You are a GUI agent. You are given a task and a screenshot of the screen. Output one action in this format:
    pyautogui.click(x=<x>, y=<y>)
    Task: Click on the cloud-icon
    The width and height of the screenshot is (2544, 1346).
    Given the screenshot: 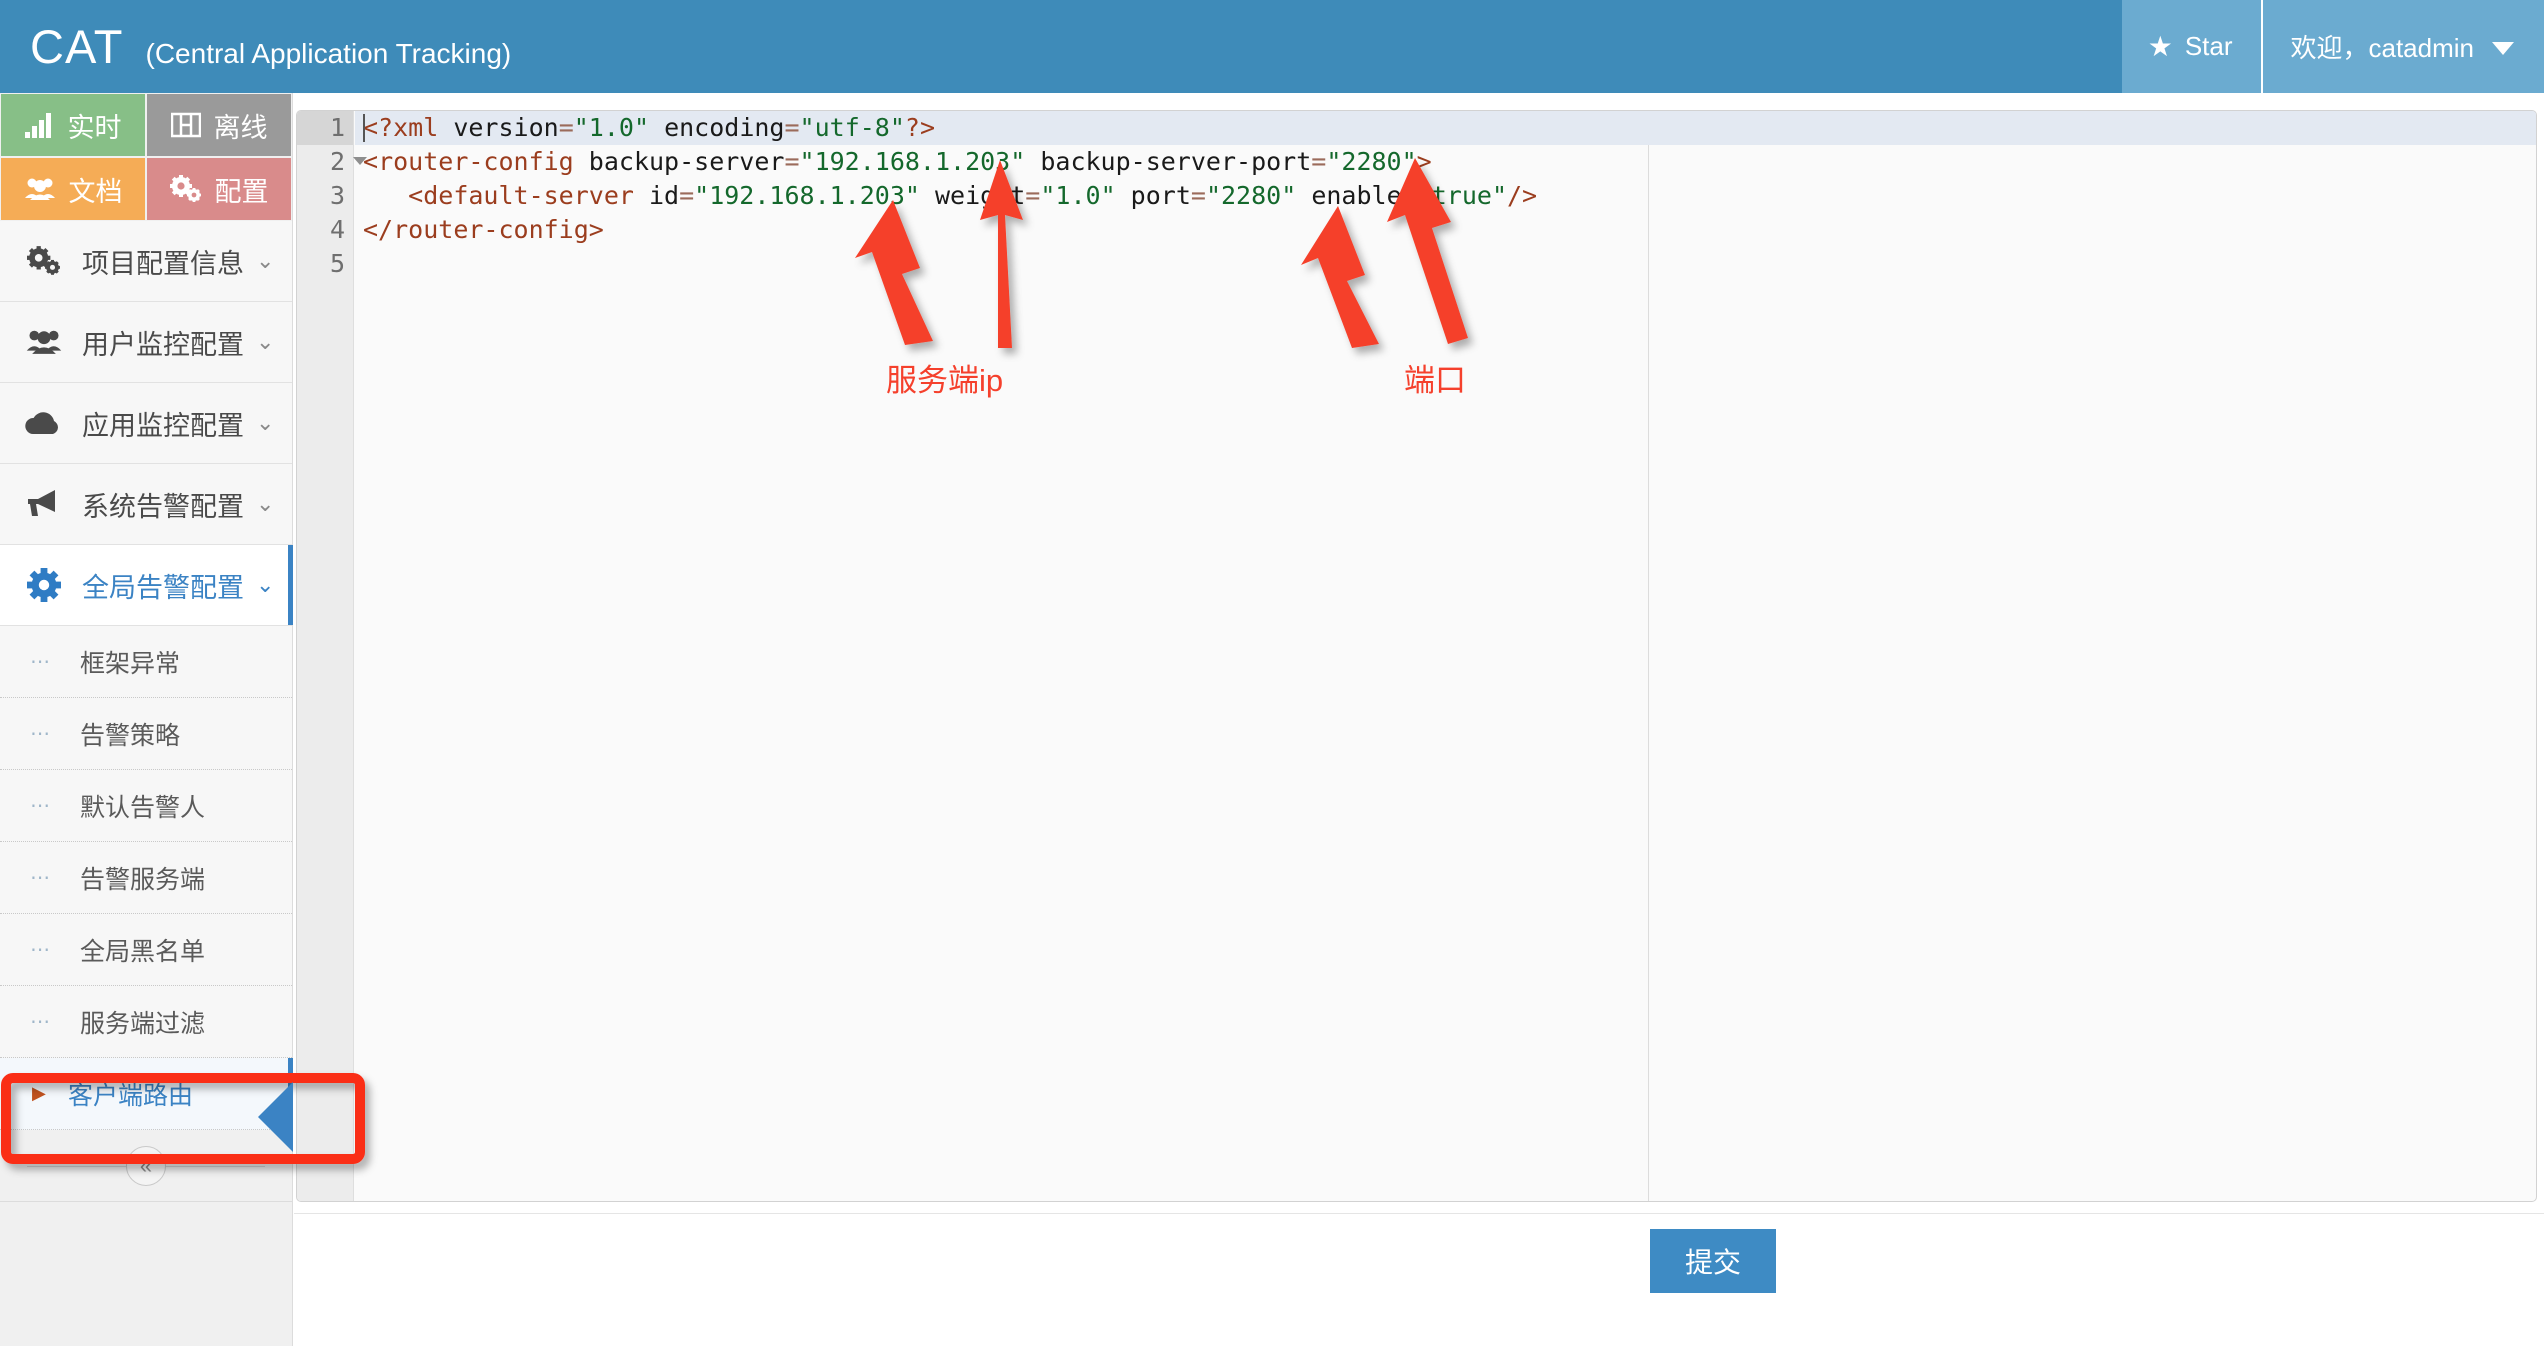 What is the action you would take?
    pyautogui.click(x=44, y=423)
    